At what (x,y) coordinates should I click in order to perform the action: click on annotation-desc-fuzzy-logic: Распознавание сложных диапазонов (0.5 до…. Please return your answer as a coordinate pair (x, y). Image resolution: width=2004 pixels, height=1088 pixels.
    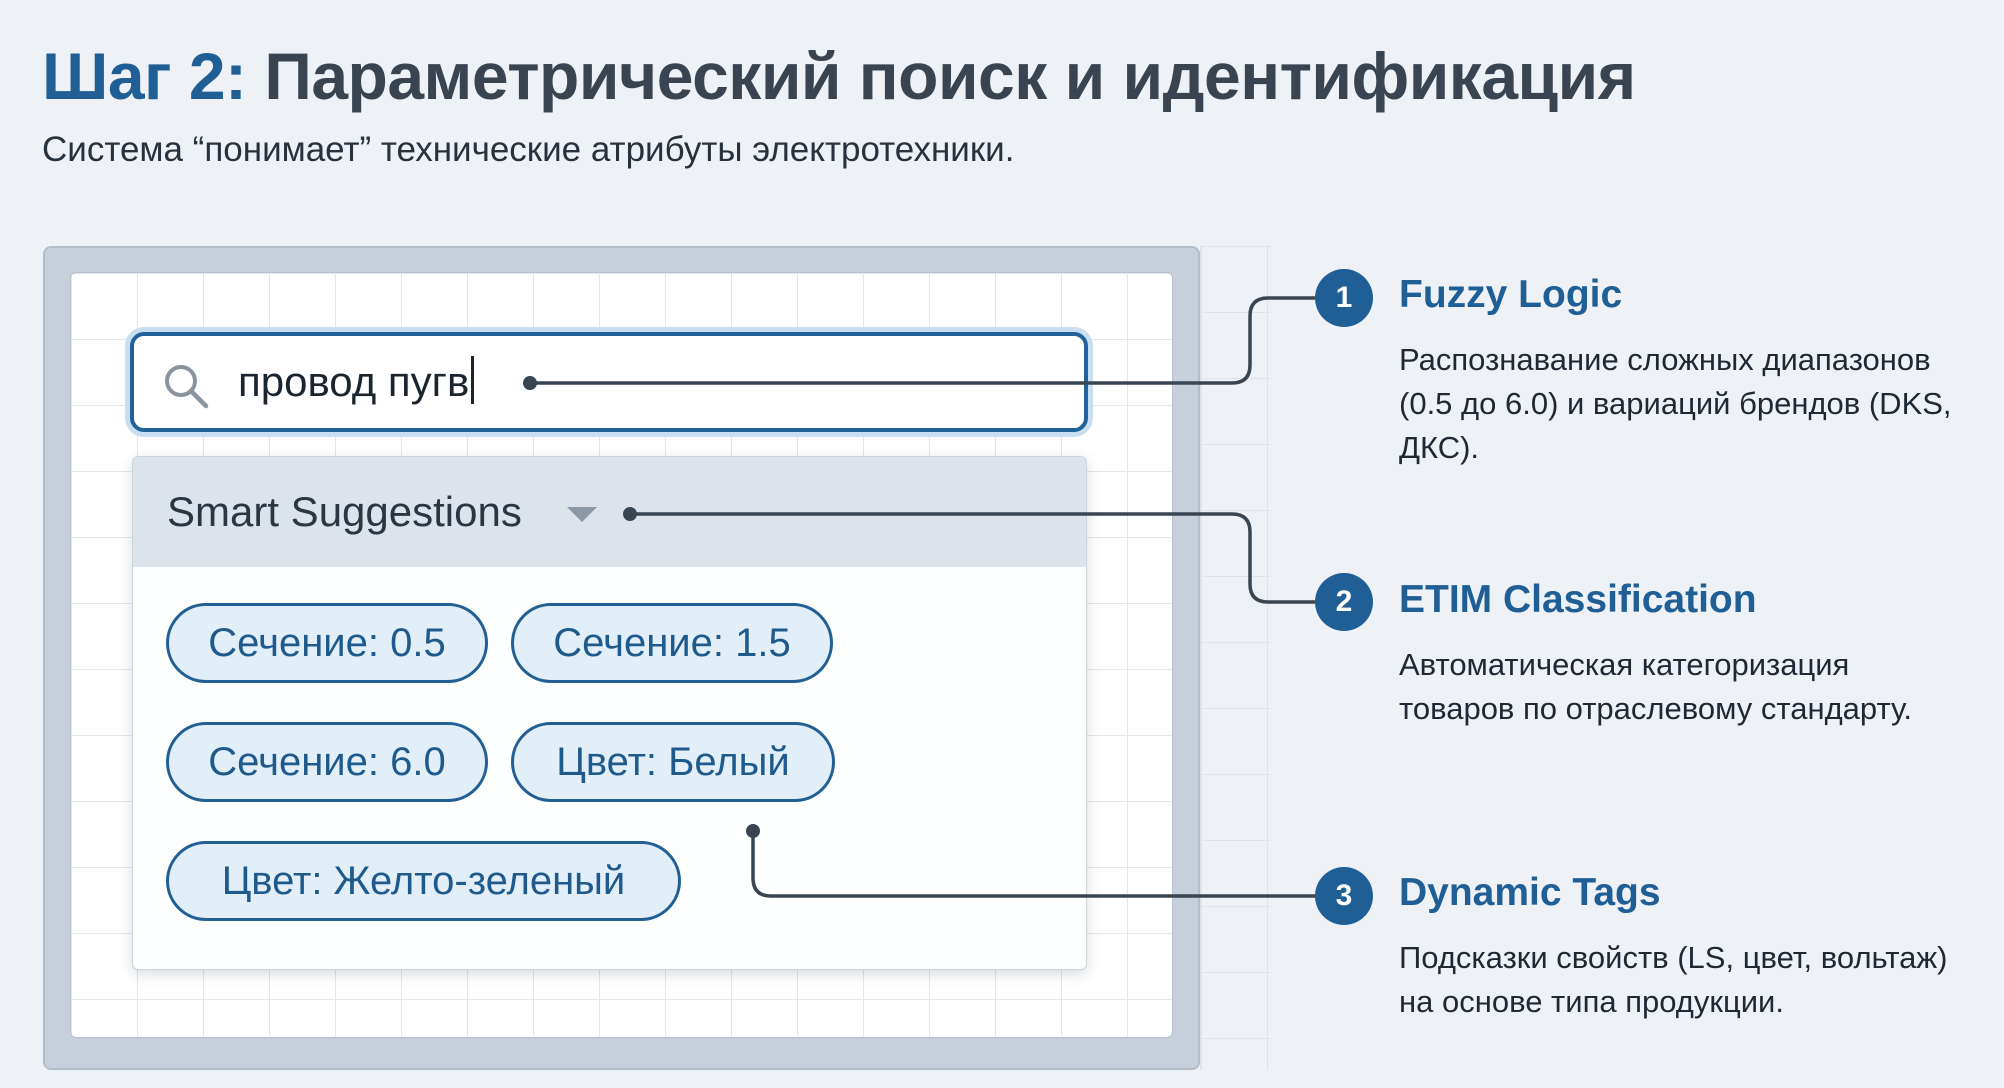
    Looking at the image, I should click on (1675, 403).